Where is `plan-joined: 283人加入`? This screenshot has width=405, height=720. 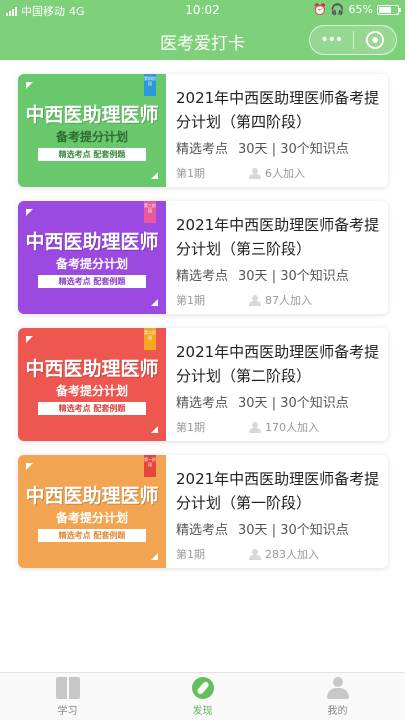 plan-joined: 283人加入 is located at coordinates (284, 554).